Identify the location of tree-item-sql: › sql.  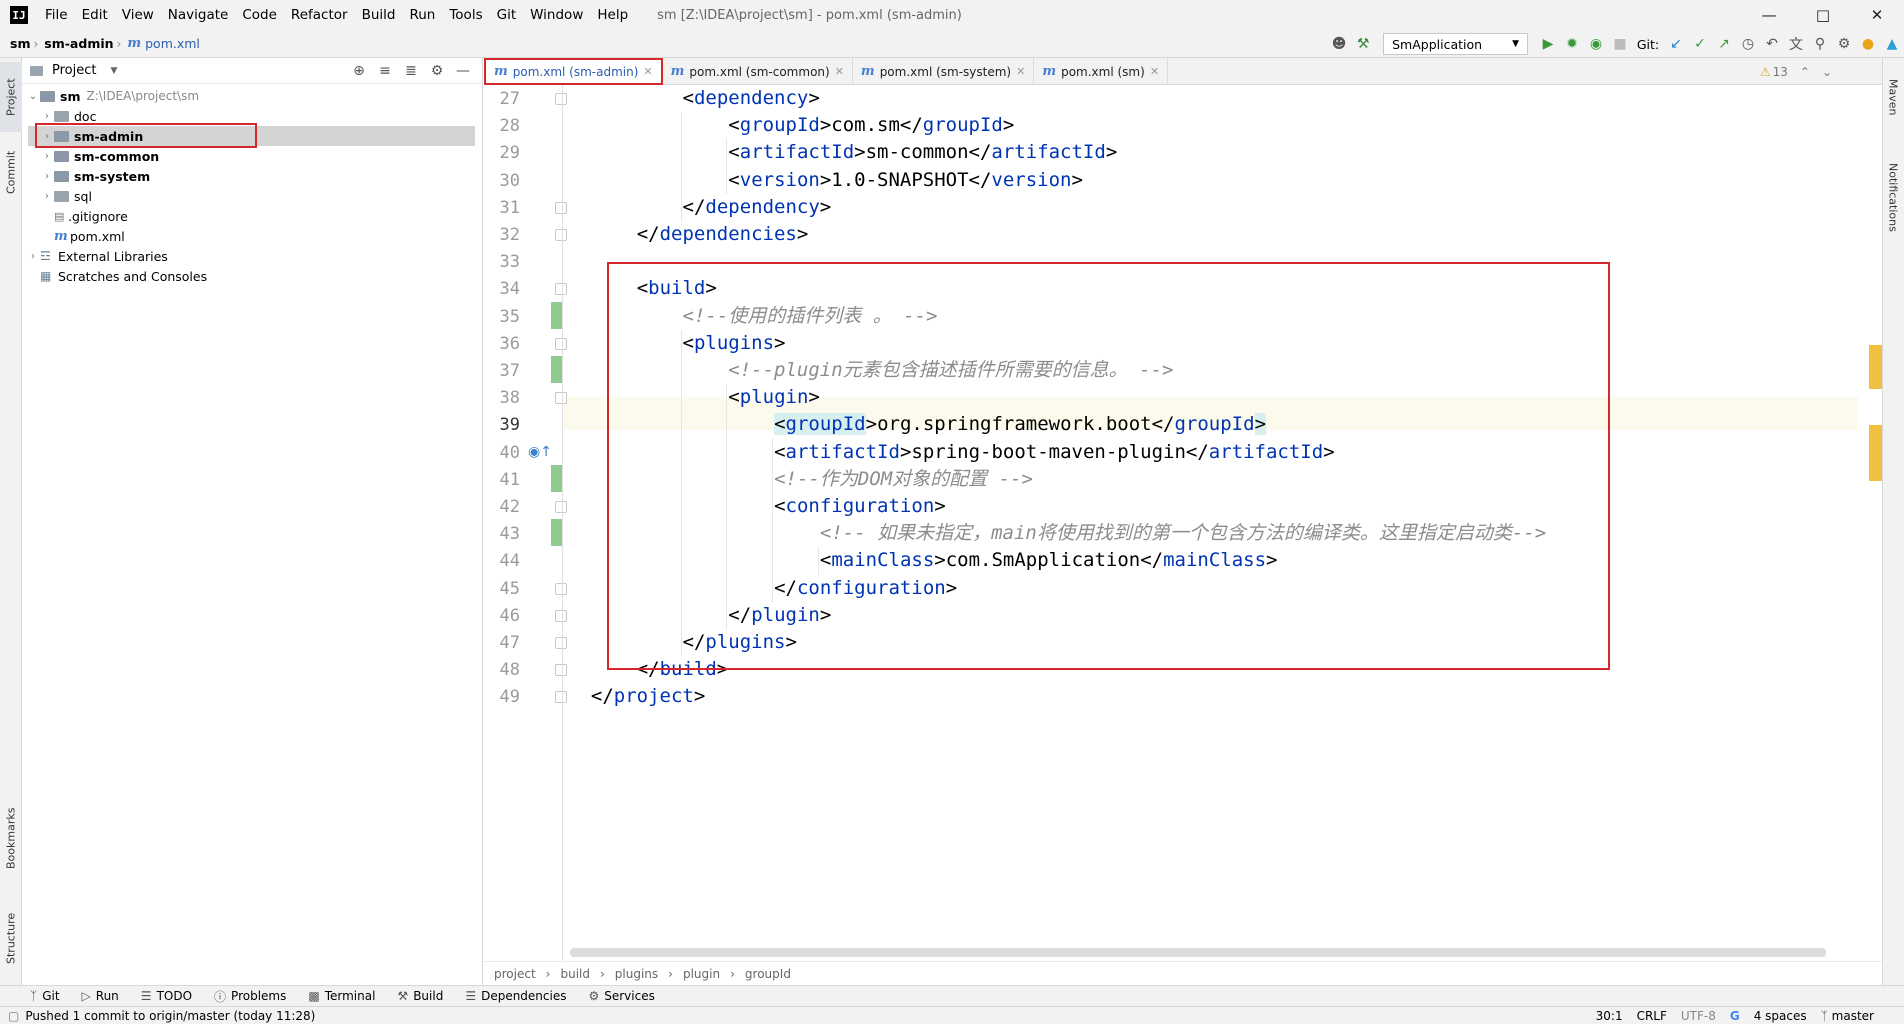
(66, 196).